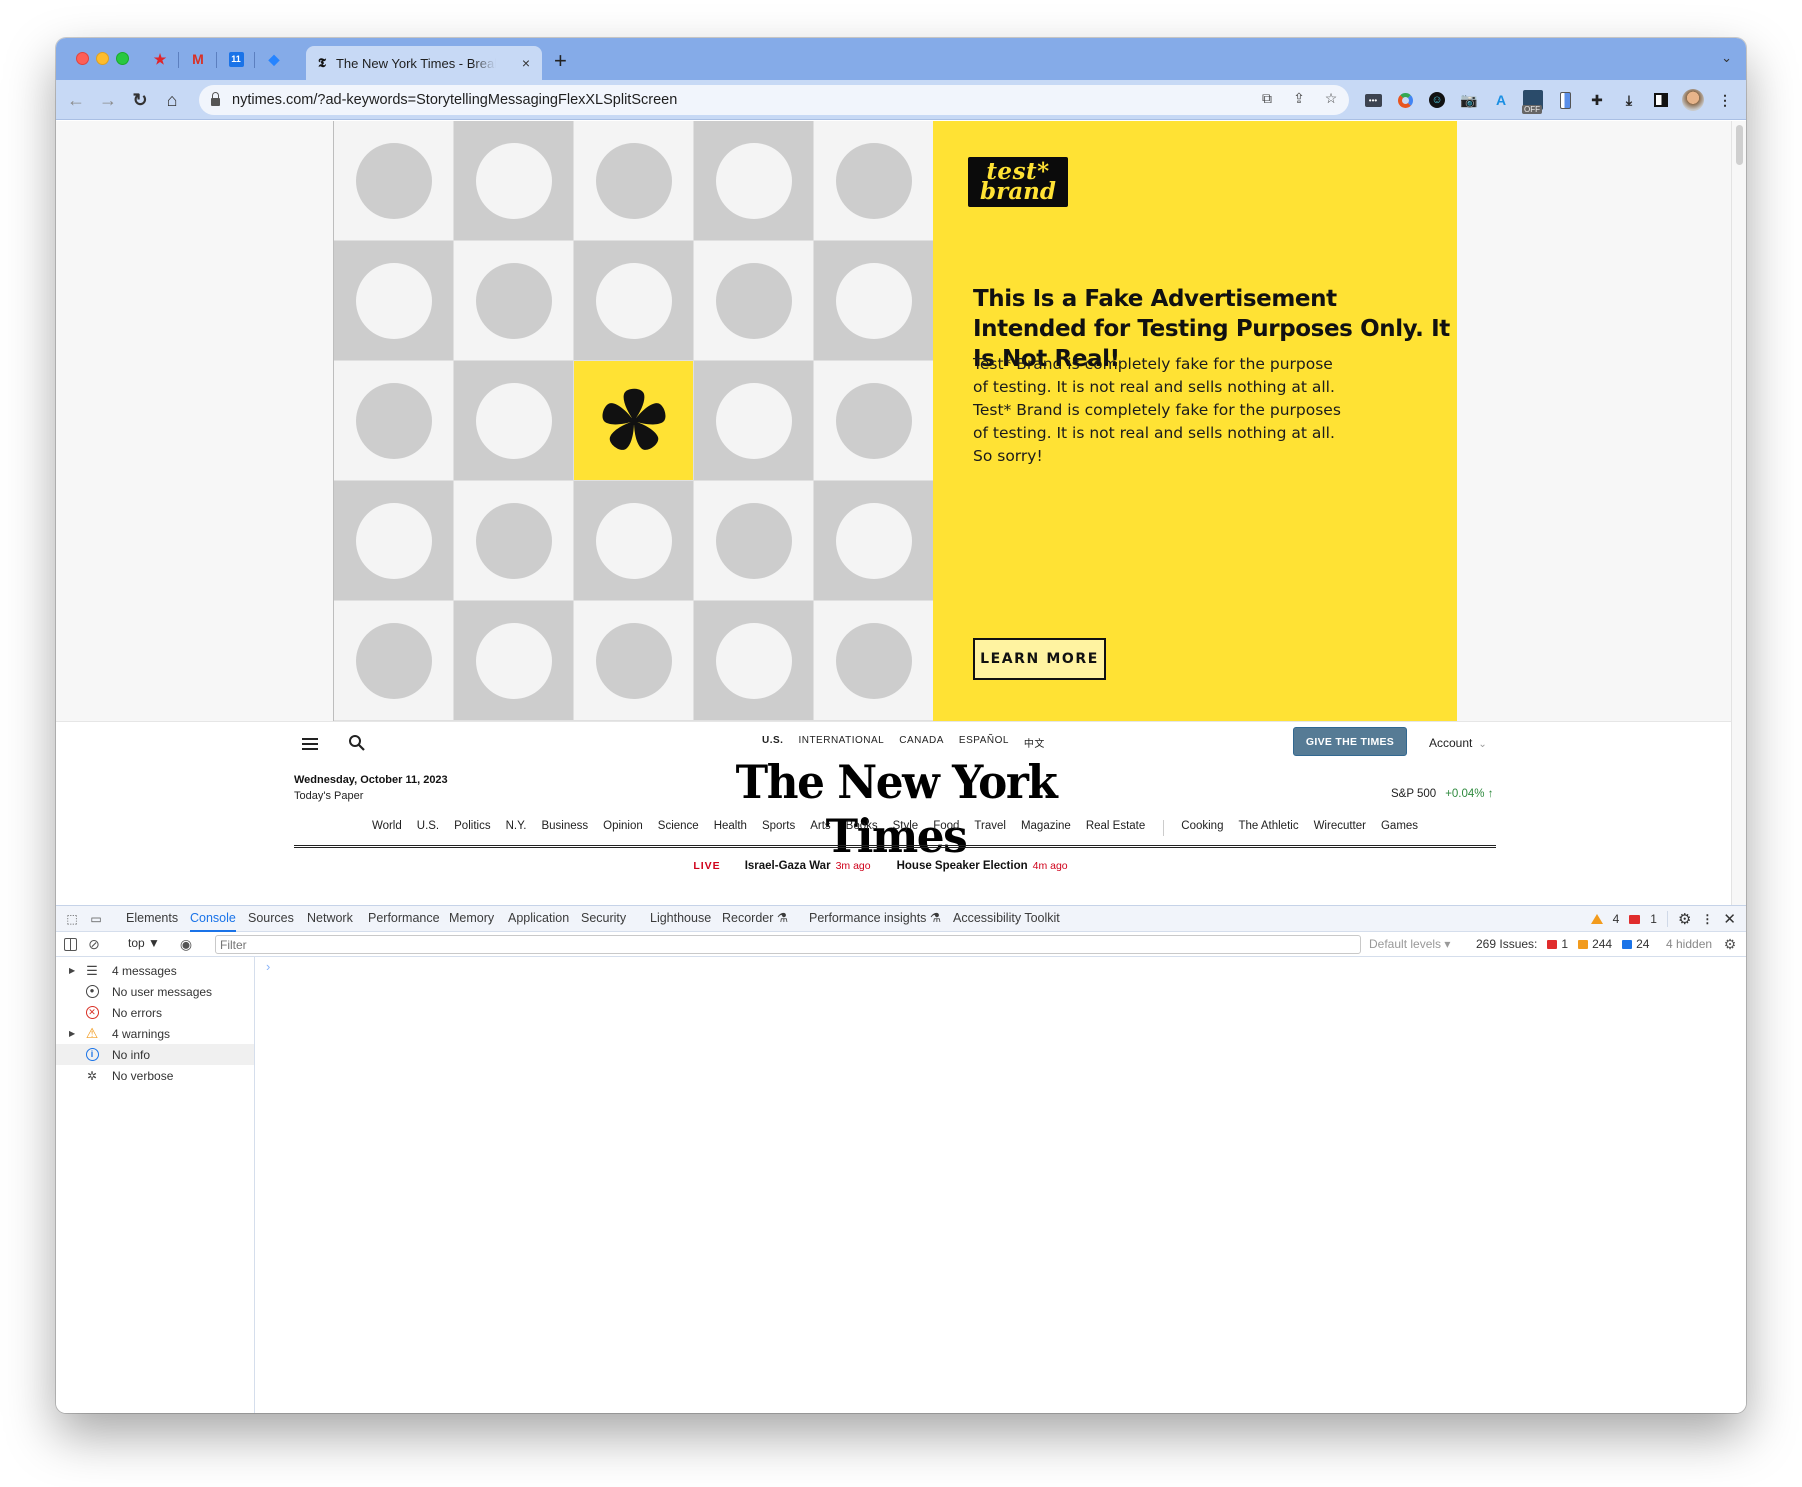  What do you see at coordinates (821, 866) in the screenshot?
I see `live-item-israel-gaza: Israel-Gaza War 3m ago` at bounding box center [821, 866].